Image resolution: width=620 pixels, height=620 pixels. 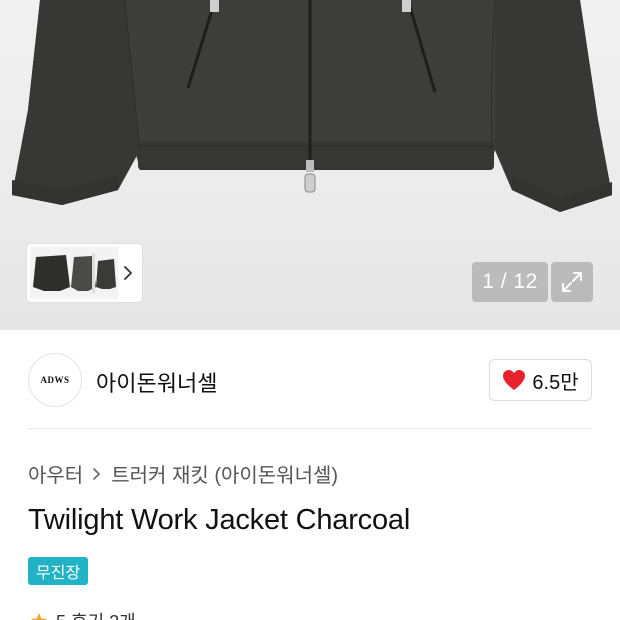 What do you see at coordinates (156, 382) in the screenshot?
I see `brand-name: 아이돈워너셀` at bounding box center [156, 382].